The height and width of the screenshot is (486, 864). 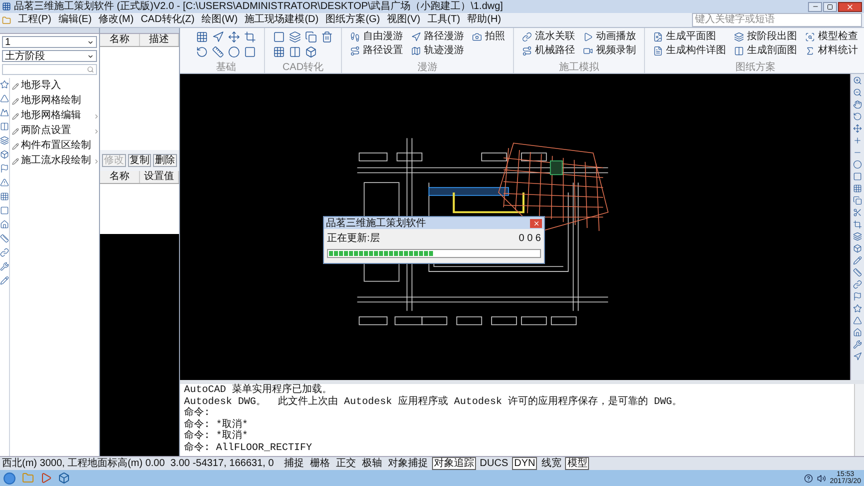 I want to click on pencil-icon, so click(x=857, y=260).